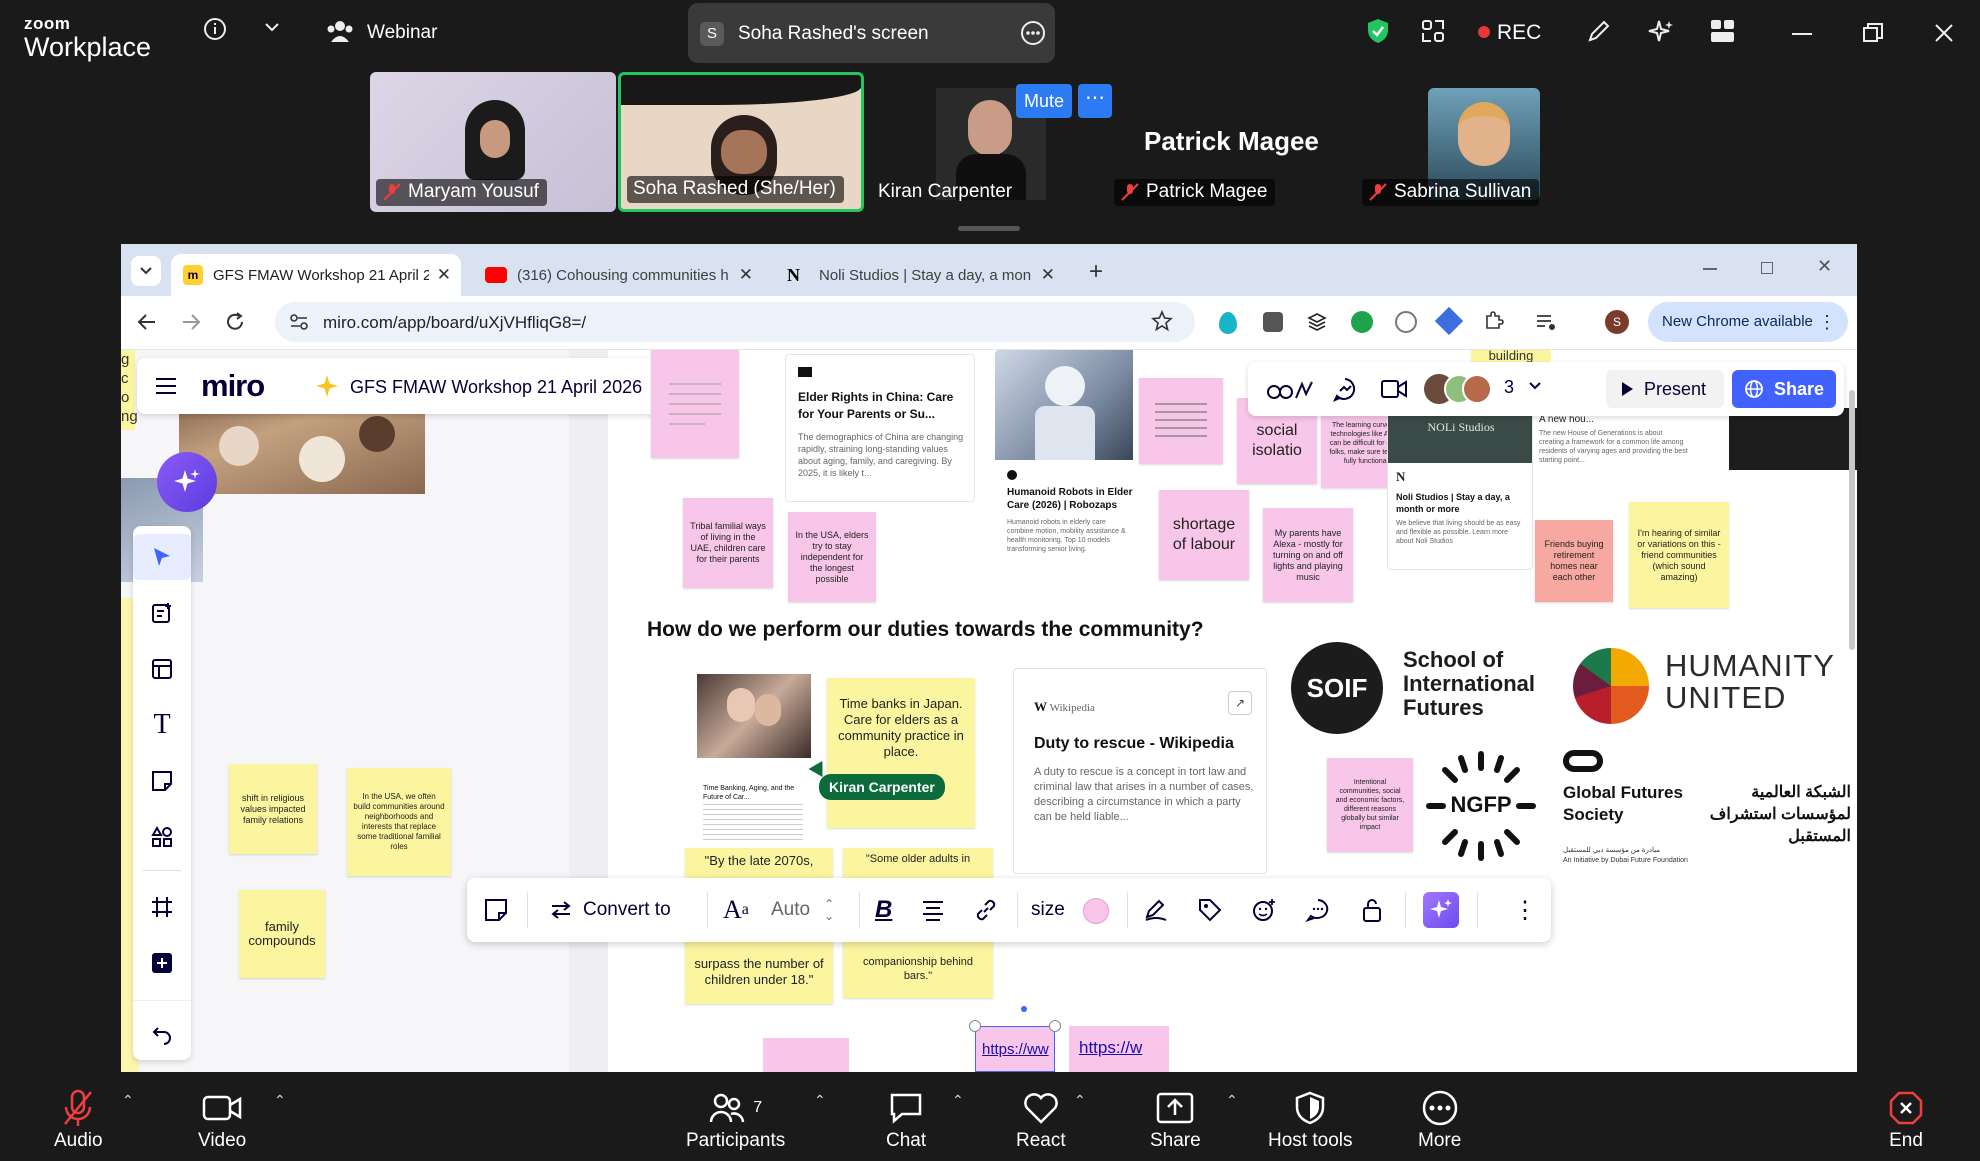  What do you see at coordinates (989, 228) in the screenshot?
I see `strip-drag-handle` at bounding box center [989, 228].